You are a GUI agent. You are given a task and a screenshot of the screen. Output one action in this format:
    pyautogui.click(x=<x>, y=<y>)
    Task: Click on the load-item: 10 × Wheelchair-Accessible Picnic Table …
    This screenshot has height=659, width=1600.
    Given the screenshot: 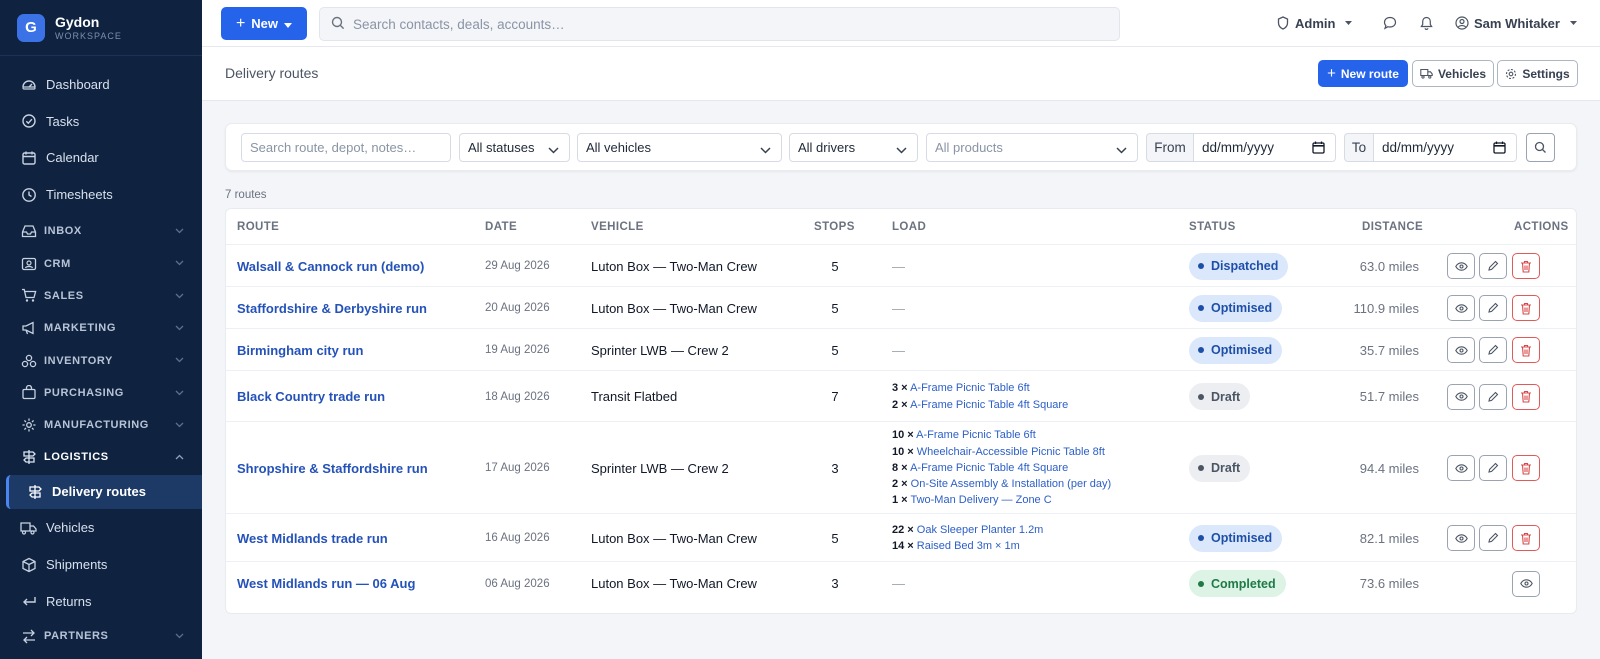 What is the action you would take?
    pyautogui.click(x=998, y=452)
    